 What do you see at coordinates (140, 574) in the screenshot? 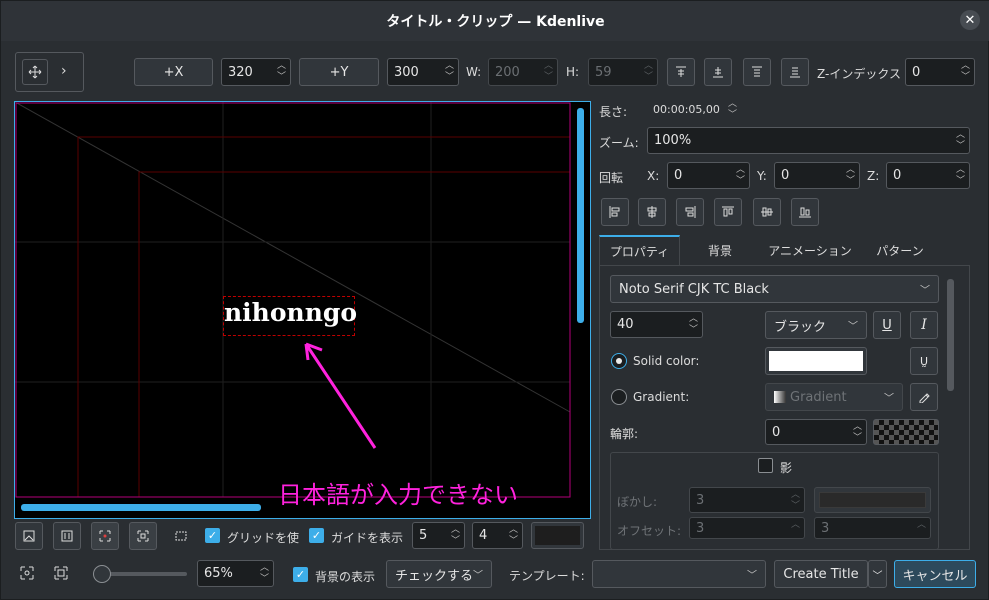
I see `zoom-slider` at bounding box center [140, 574].